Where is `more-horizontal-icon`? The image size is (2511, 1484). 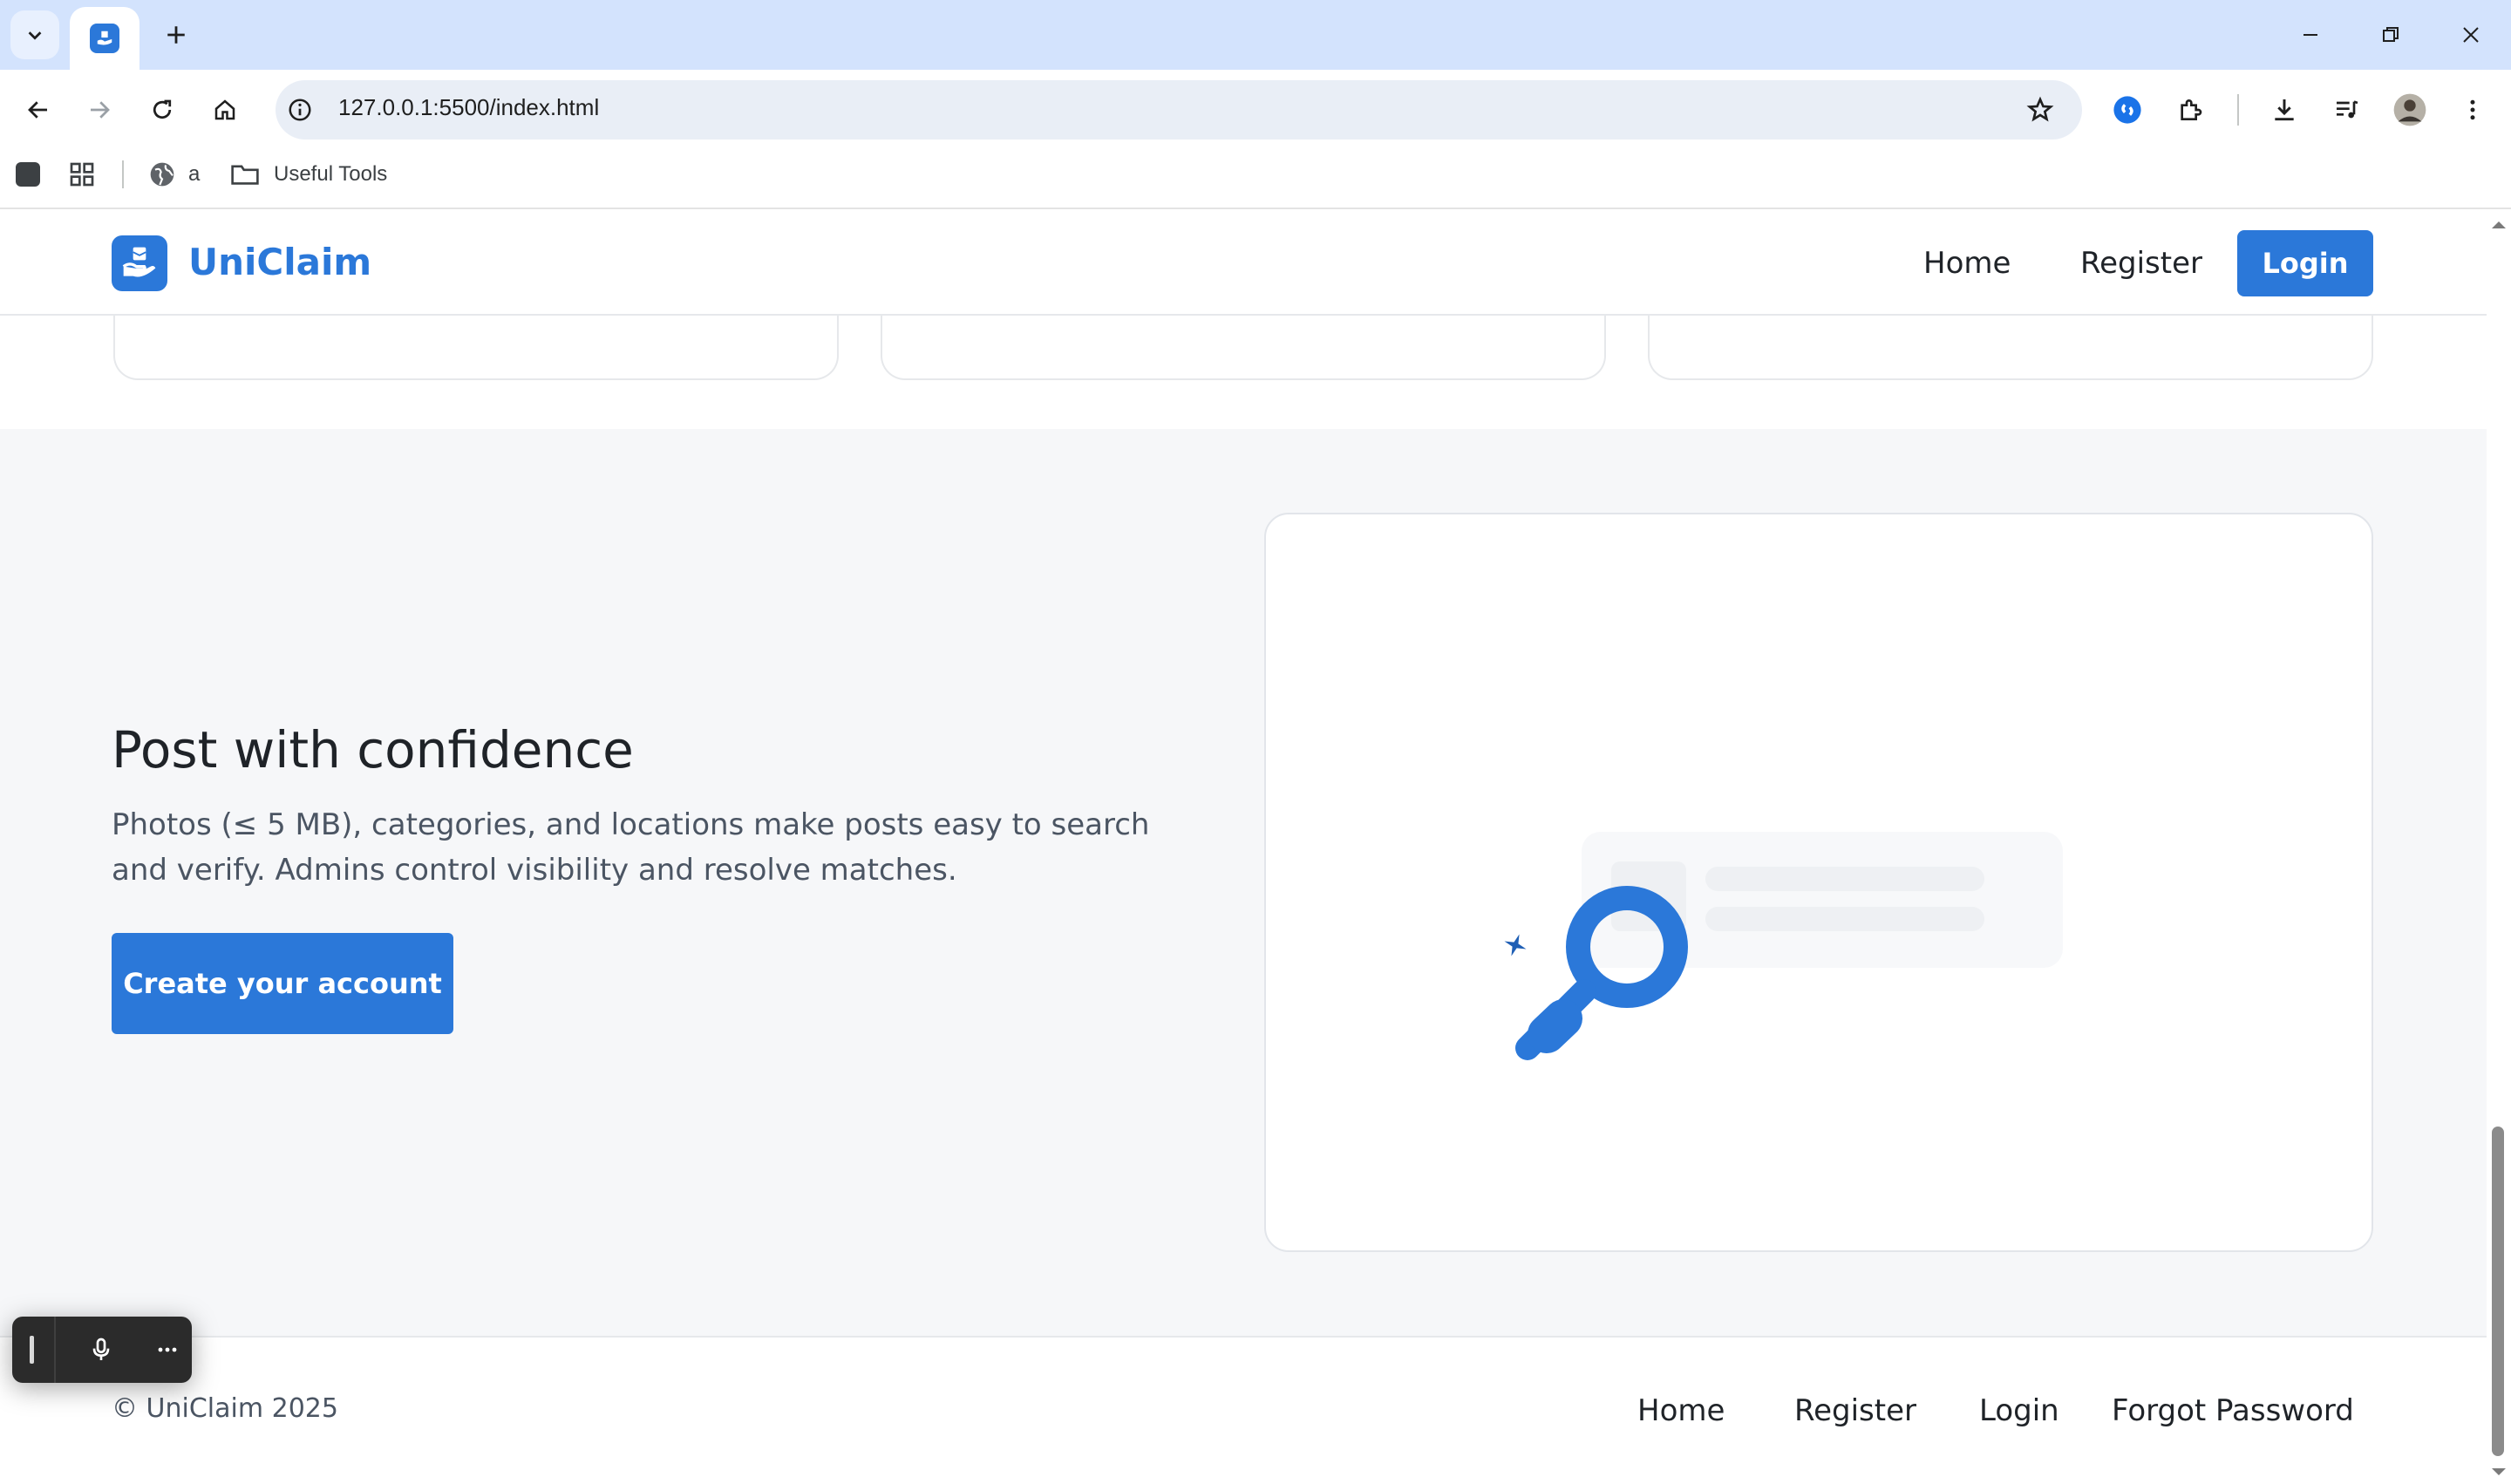
more-horizontal-icon is located at coordinates (167, 1350).